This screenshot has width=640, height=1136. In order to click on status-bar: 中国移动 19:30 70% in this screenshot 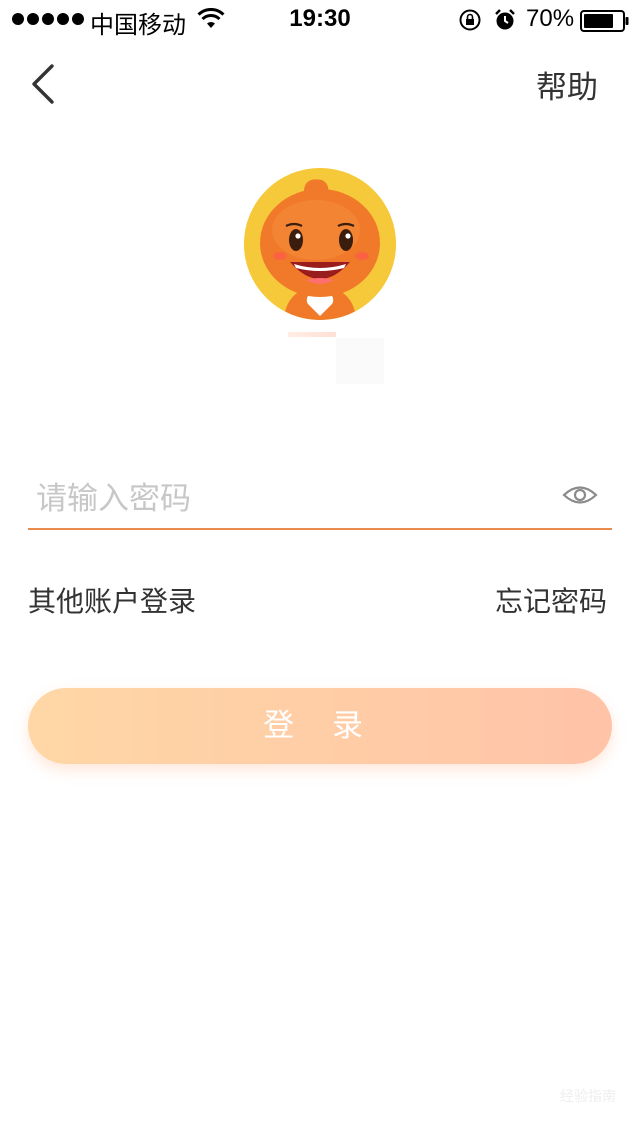, I will do `click(320, 20)`.